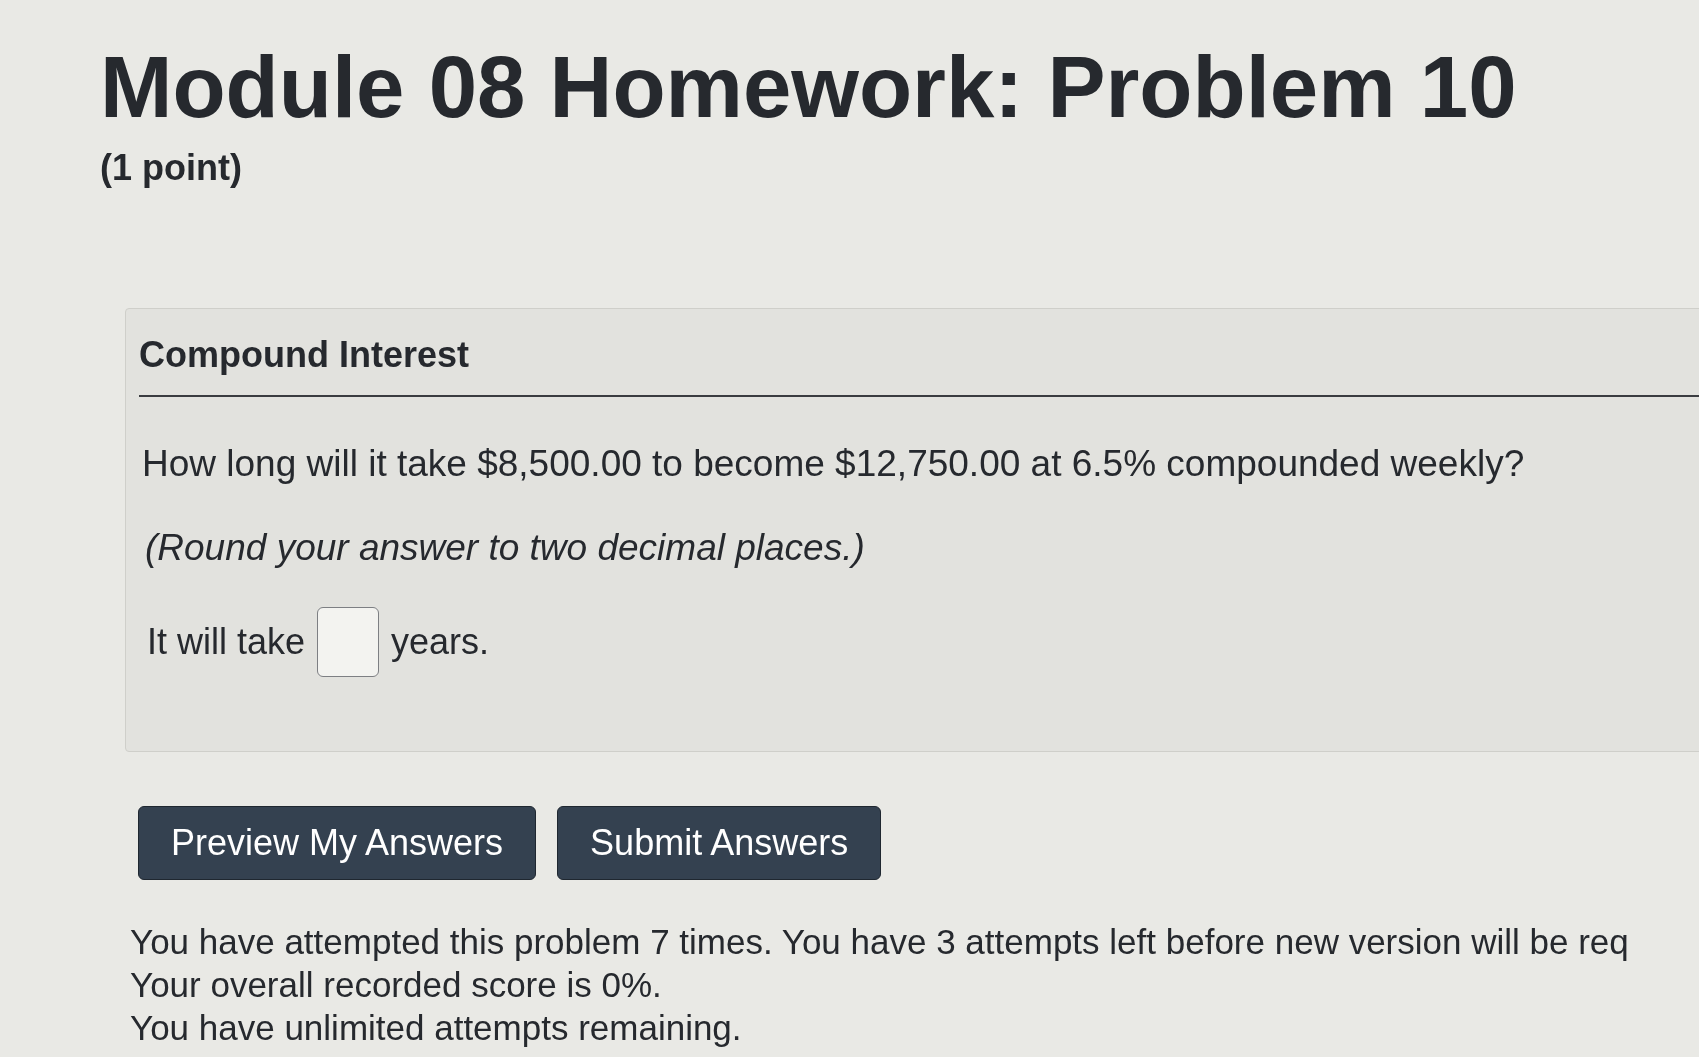 This screenshot has height=1057, width=1699. I want to click on attempt-status-text: You have unlimited attempts remaining., so click(436, 1028).